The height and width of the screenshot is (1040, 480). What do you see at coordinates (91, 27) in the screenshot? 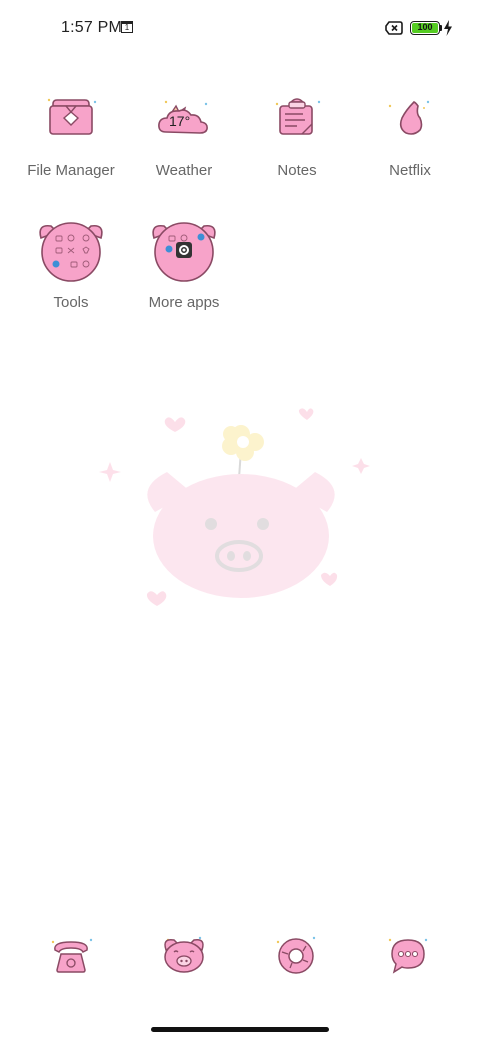
I see `status-time: 1:57 PM` at bounding box center [91, 27].